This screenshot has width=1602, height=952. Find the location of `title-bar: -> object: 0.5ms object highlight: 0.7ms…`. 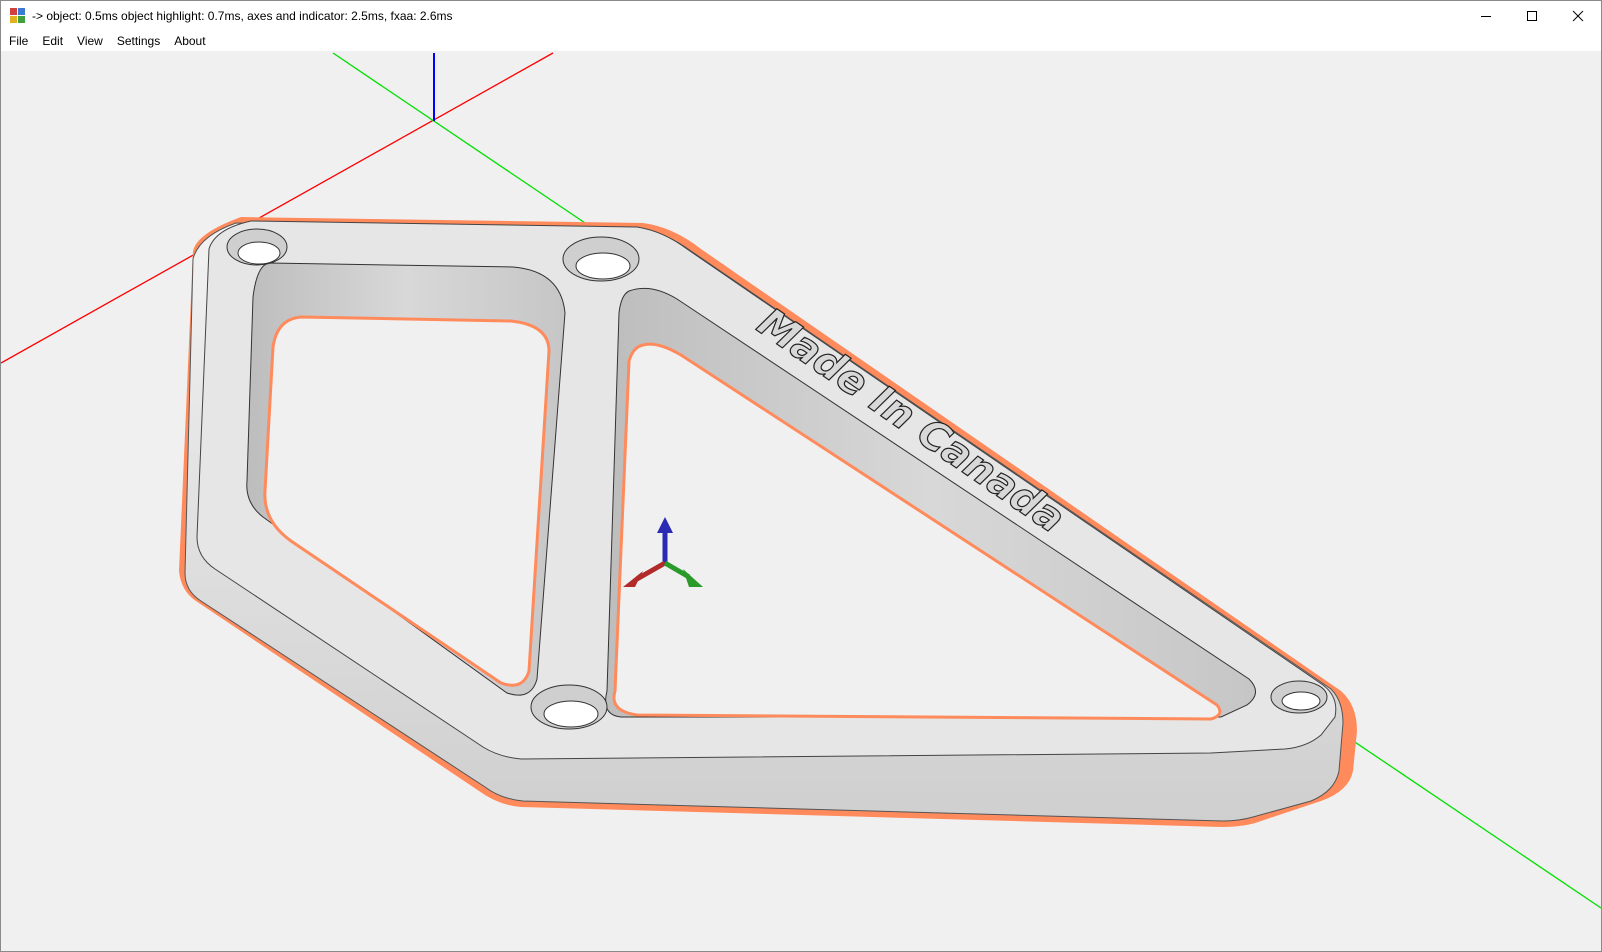

title-bar: -> object: 0.5ms object highlight: 0.7ms… is located at coordinates (801, 16).